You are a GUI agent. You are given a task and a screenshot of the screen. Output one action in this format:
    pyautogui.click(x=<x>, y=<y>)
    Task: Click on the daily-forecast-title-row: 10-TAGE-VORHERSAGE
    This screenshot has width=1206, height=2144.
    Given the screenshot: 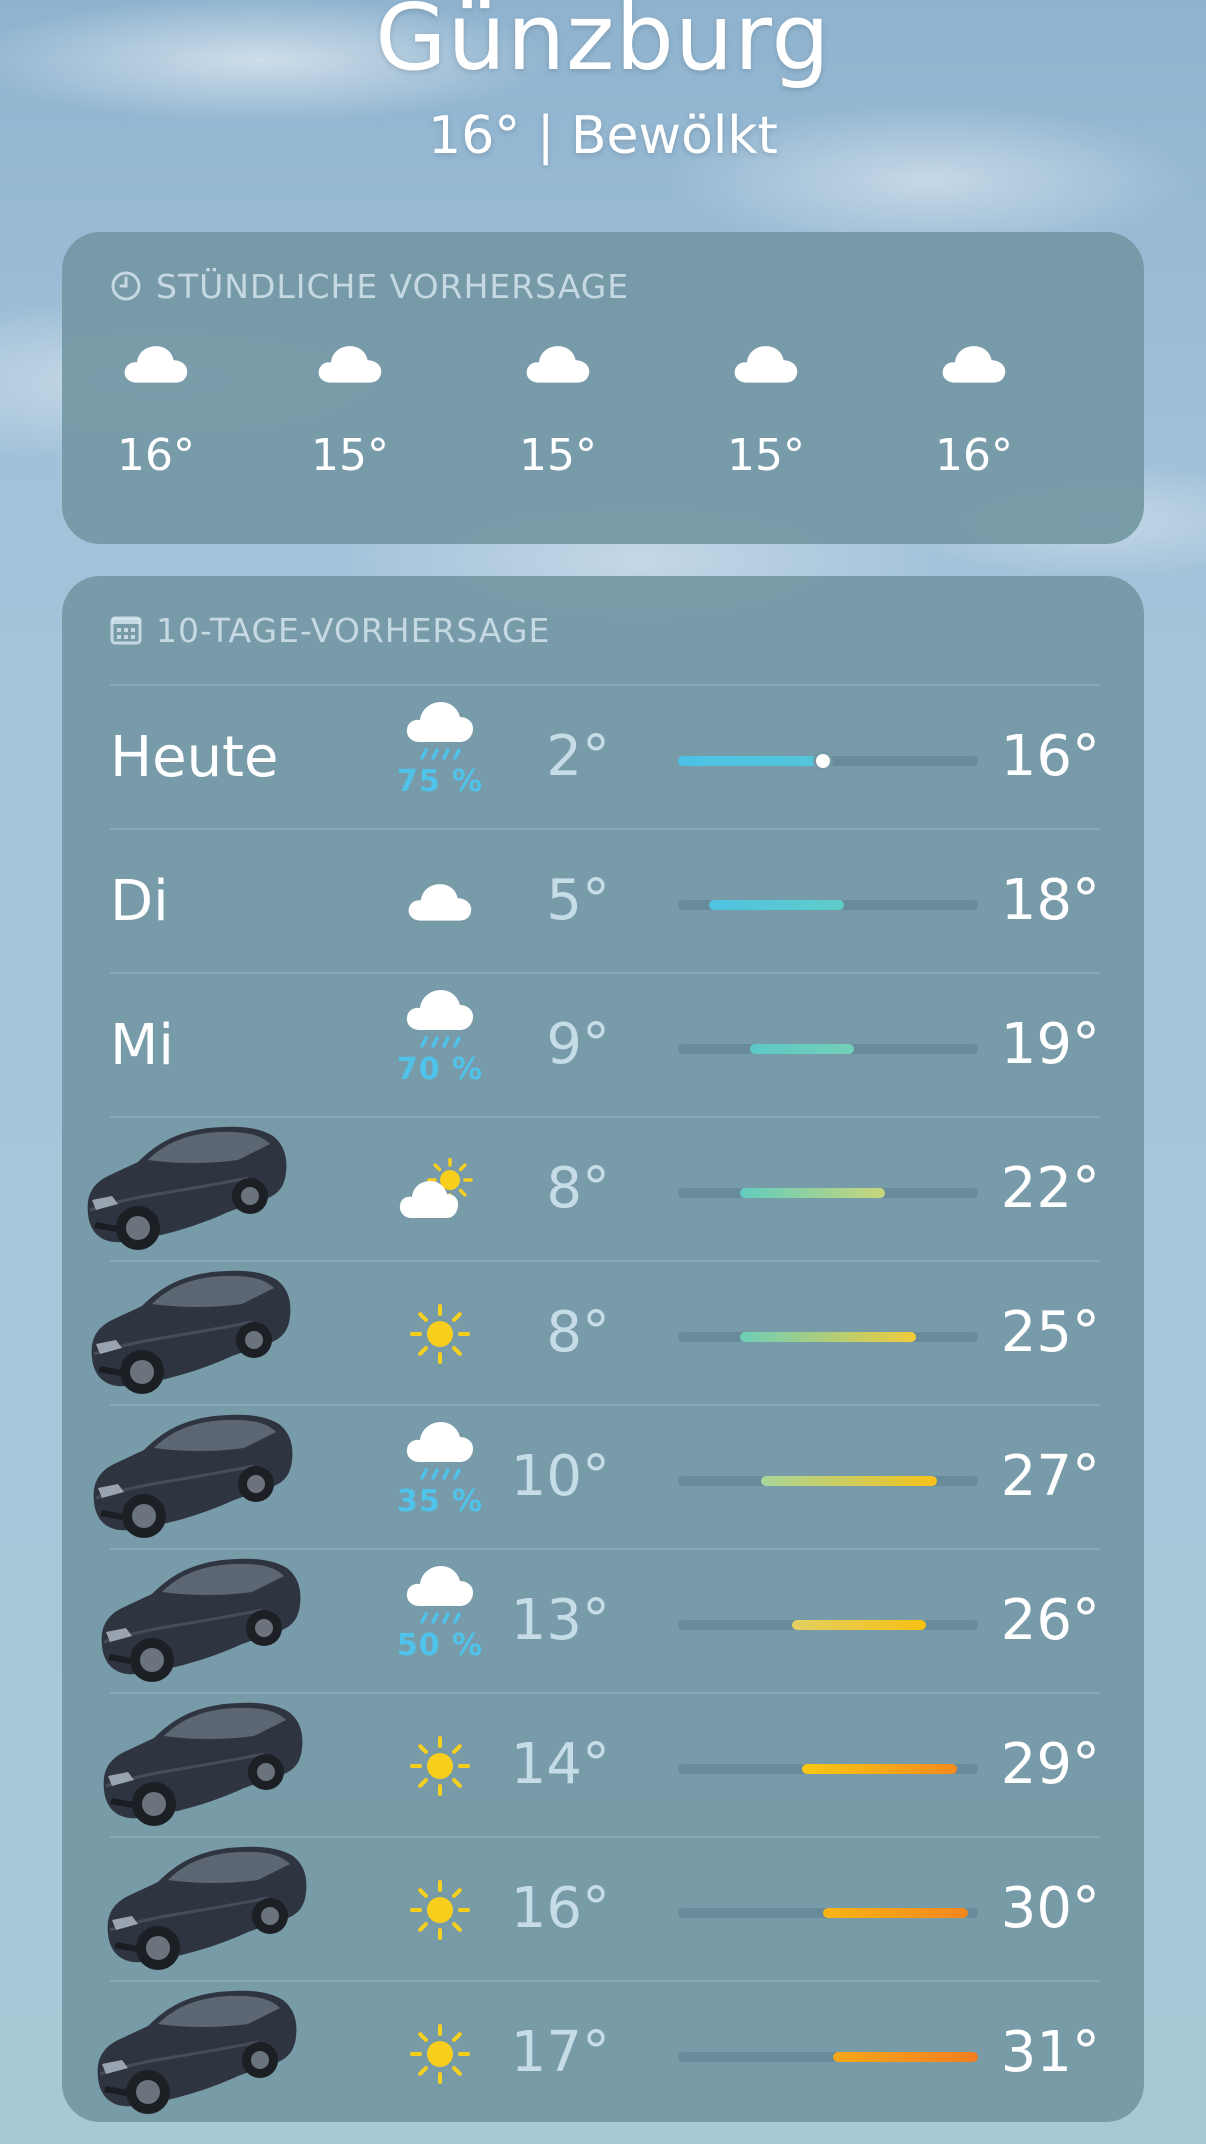 What is the action you would take?
    pyautogui.click(x=330, y=630)
    